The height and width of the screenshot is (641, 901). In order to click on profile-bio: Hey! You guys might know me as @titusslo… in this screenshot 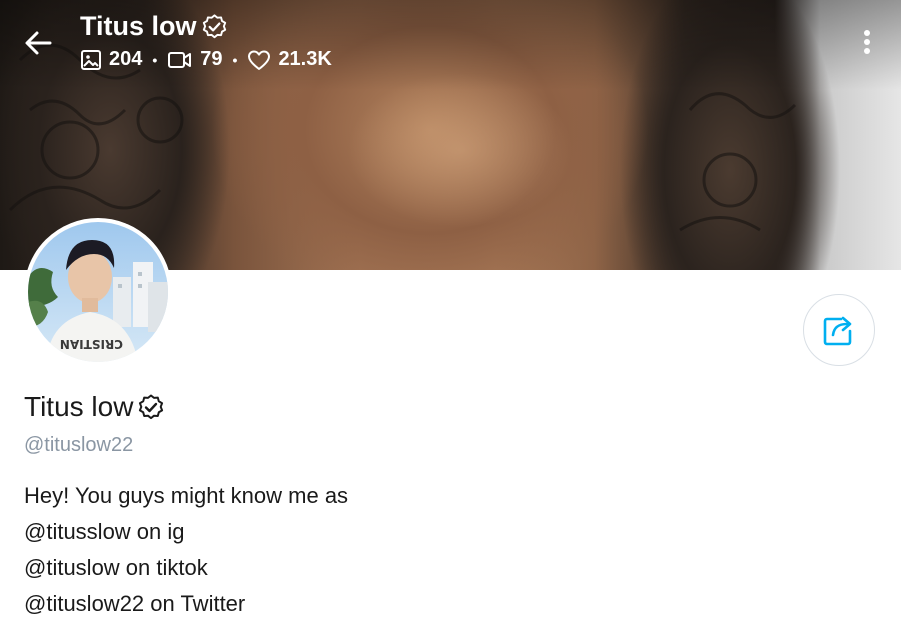, I will do `click(186, 550)`.